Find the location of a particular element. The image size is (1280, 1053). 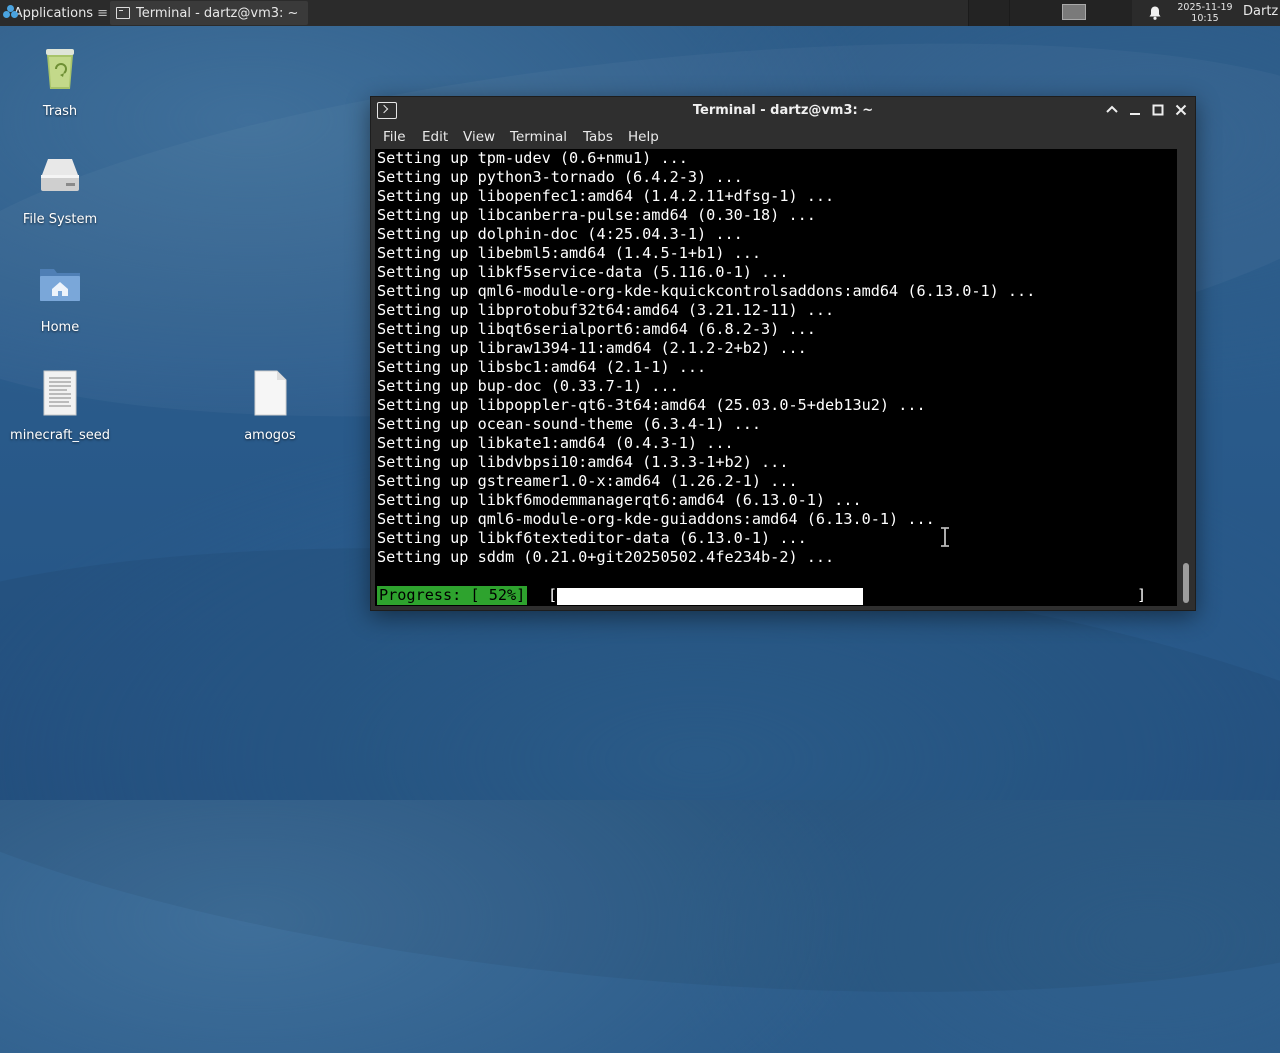

panel-spacer is located at coordinates (1009, 13).